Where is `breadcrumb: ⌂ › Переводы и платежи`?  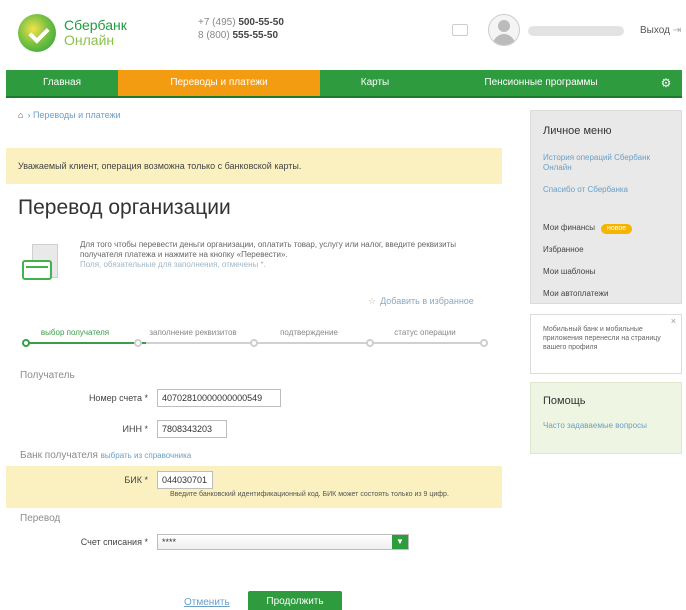 breadcrumb: ⌂ › Переводы и платежи is located at coordinates (69, 115).